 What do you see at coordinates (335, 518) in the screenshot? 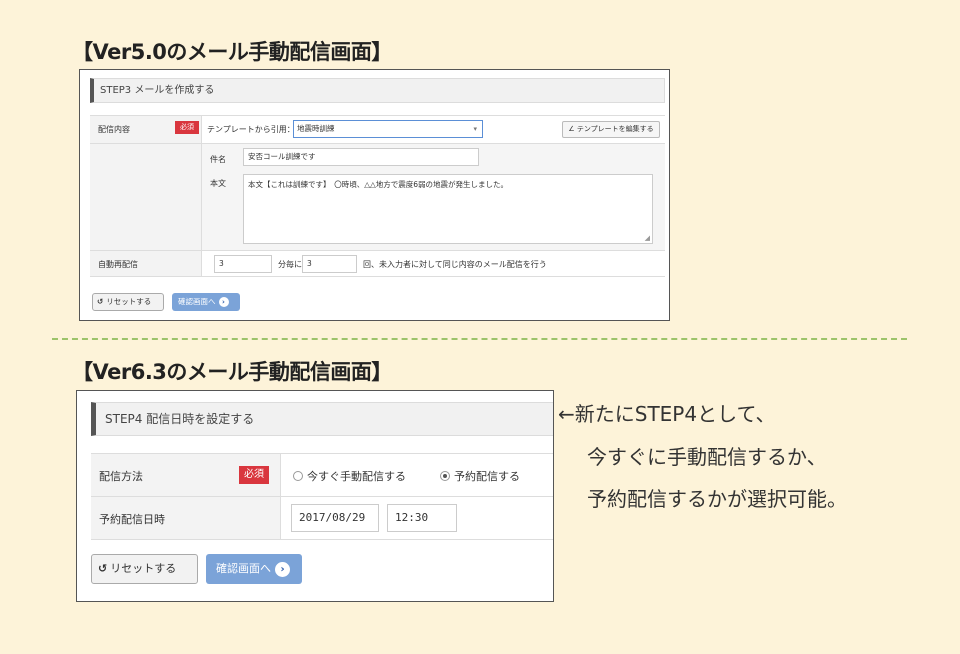
I see `v6-date-input: 2017/08/29` at bounding box center [335, 518].